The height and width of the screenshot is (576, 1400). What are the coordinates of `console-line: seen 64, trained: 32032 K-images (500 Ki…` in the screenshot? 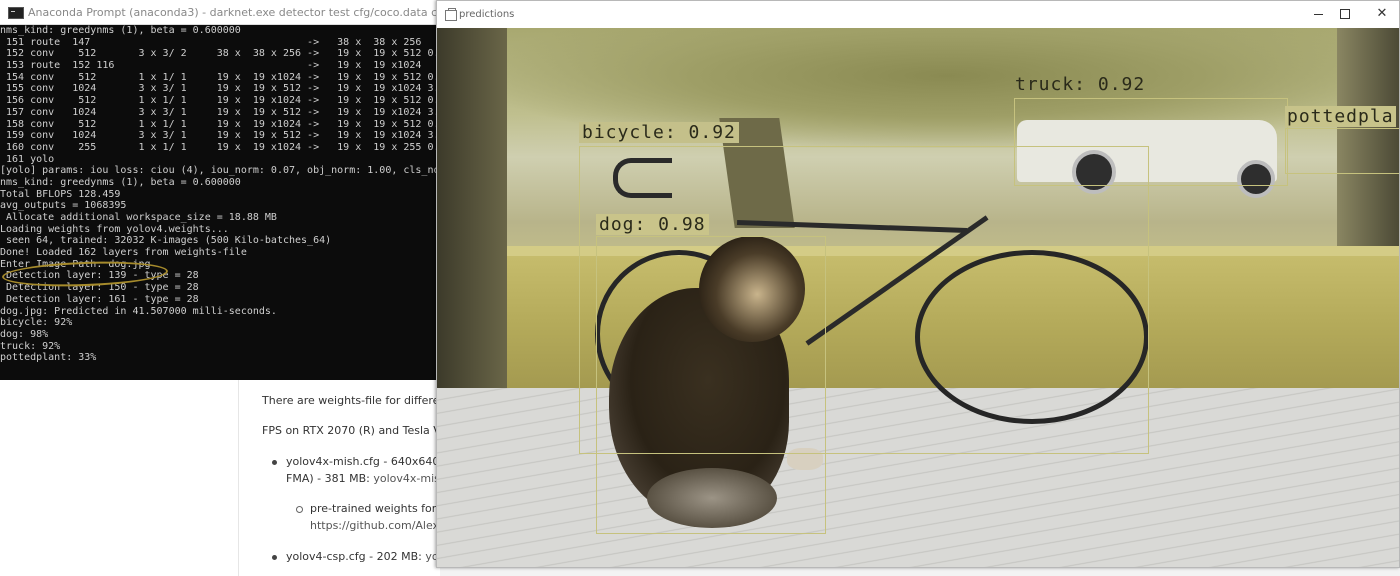 It's located at (166, 241).